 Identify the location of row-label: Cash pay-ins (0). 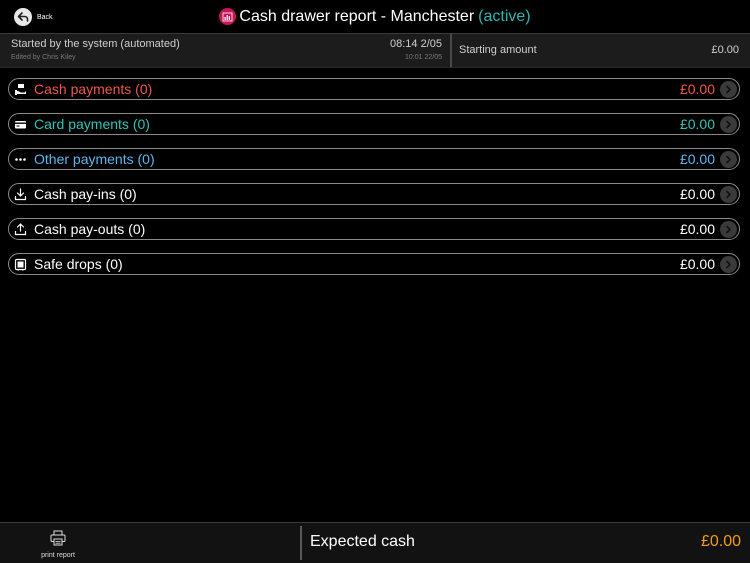
(85, 194).